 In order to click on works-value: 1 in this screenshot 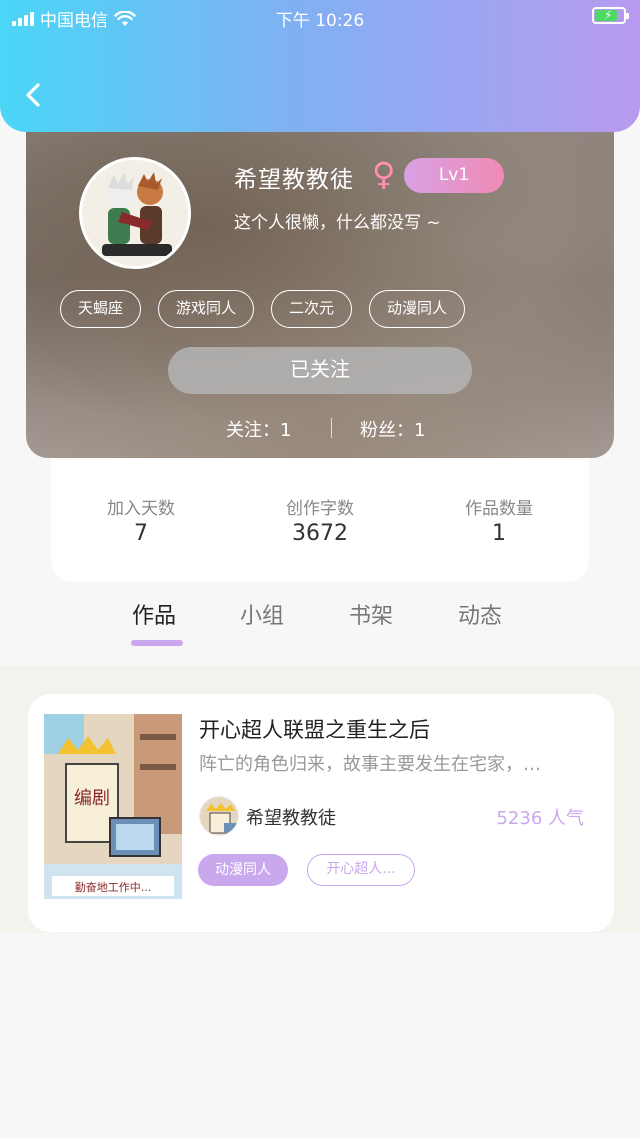, I will do `click(499, 533)`.